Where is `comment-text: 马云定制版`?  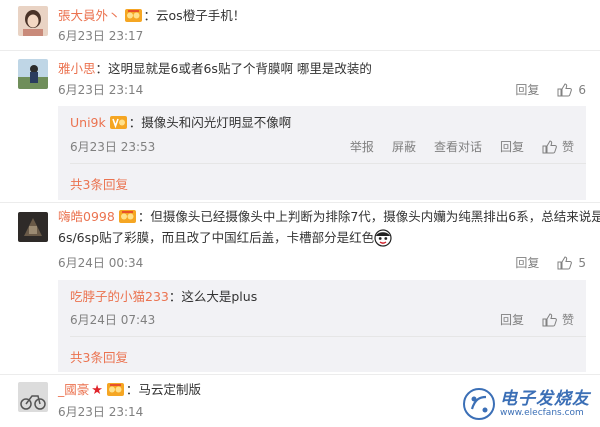 comment-text: 马云定制版 is located at coordinates (169, 389).